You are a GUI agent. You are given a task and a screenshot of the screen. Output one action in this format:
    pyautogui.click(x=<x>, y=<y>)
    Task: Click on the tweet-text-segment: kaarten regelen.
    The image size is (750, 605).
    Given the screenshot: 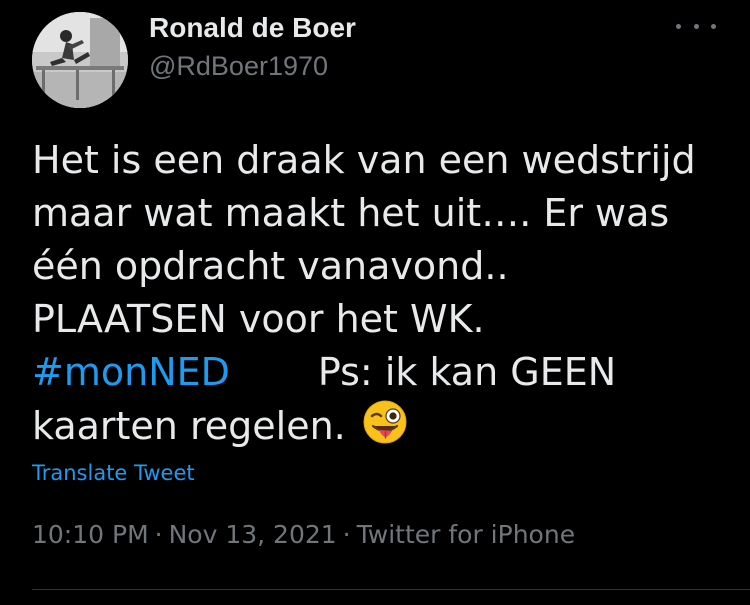 What is the action you would take?
    pyautogui.click(x=189, y=426)
    